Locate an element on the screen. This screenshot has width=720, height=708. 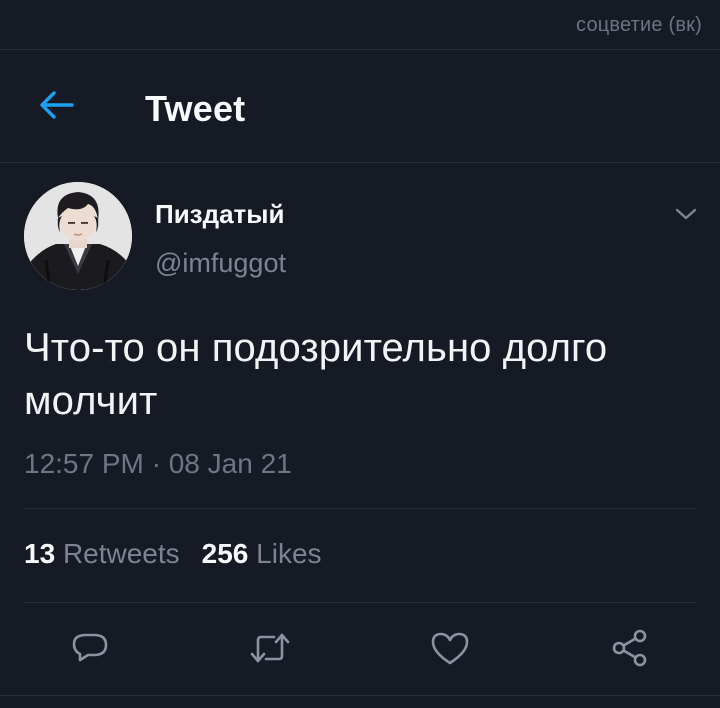
share-icon is located at coordinates (629, 648).